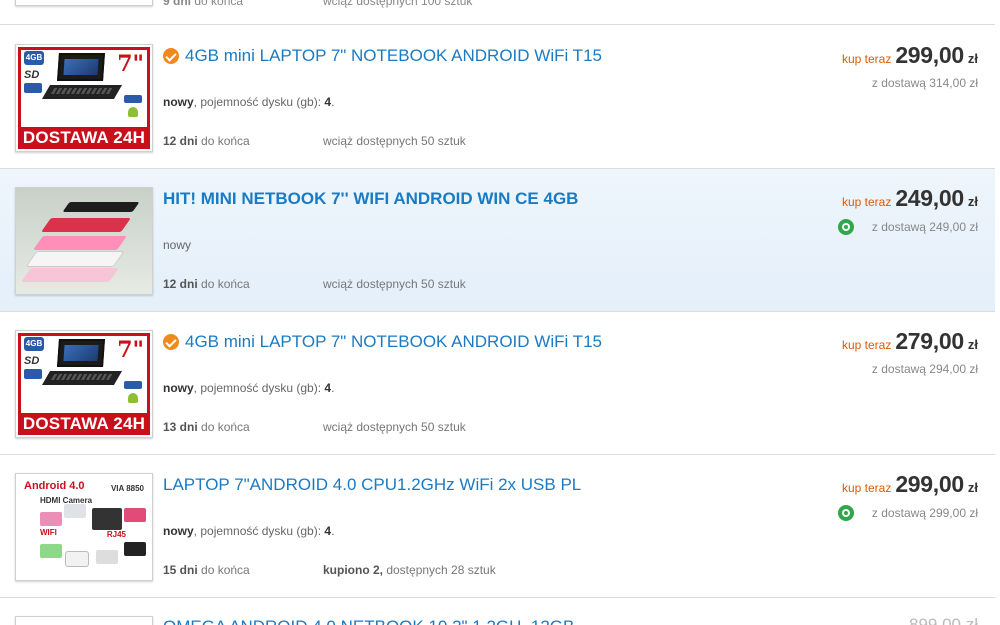 This screenshot has width=1000, height=625. I want to click on shipping-price: z dostawą 314,00 zł, so click(924, 83).